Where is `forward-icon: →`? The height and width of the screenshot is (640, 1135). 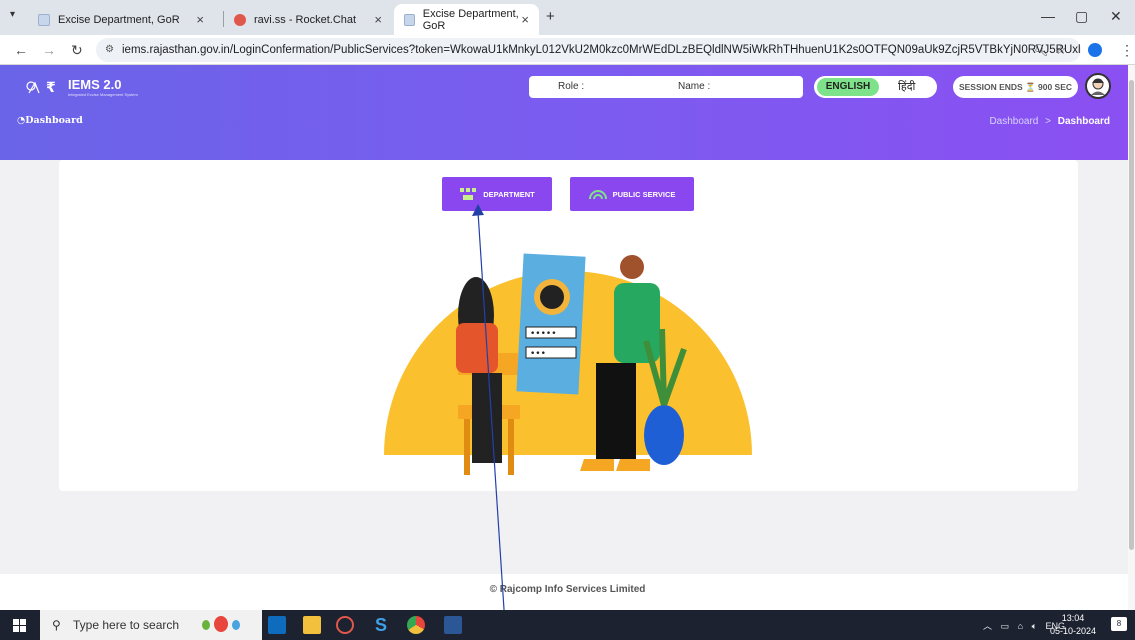
forward-icon: → is located at coordinates (49, 50).